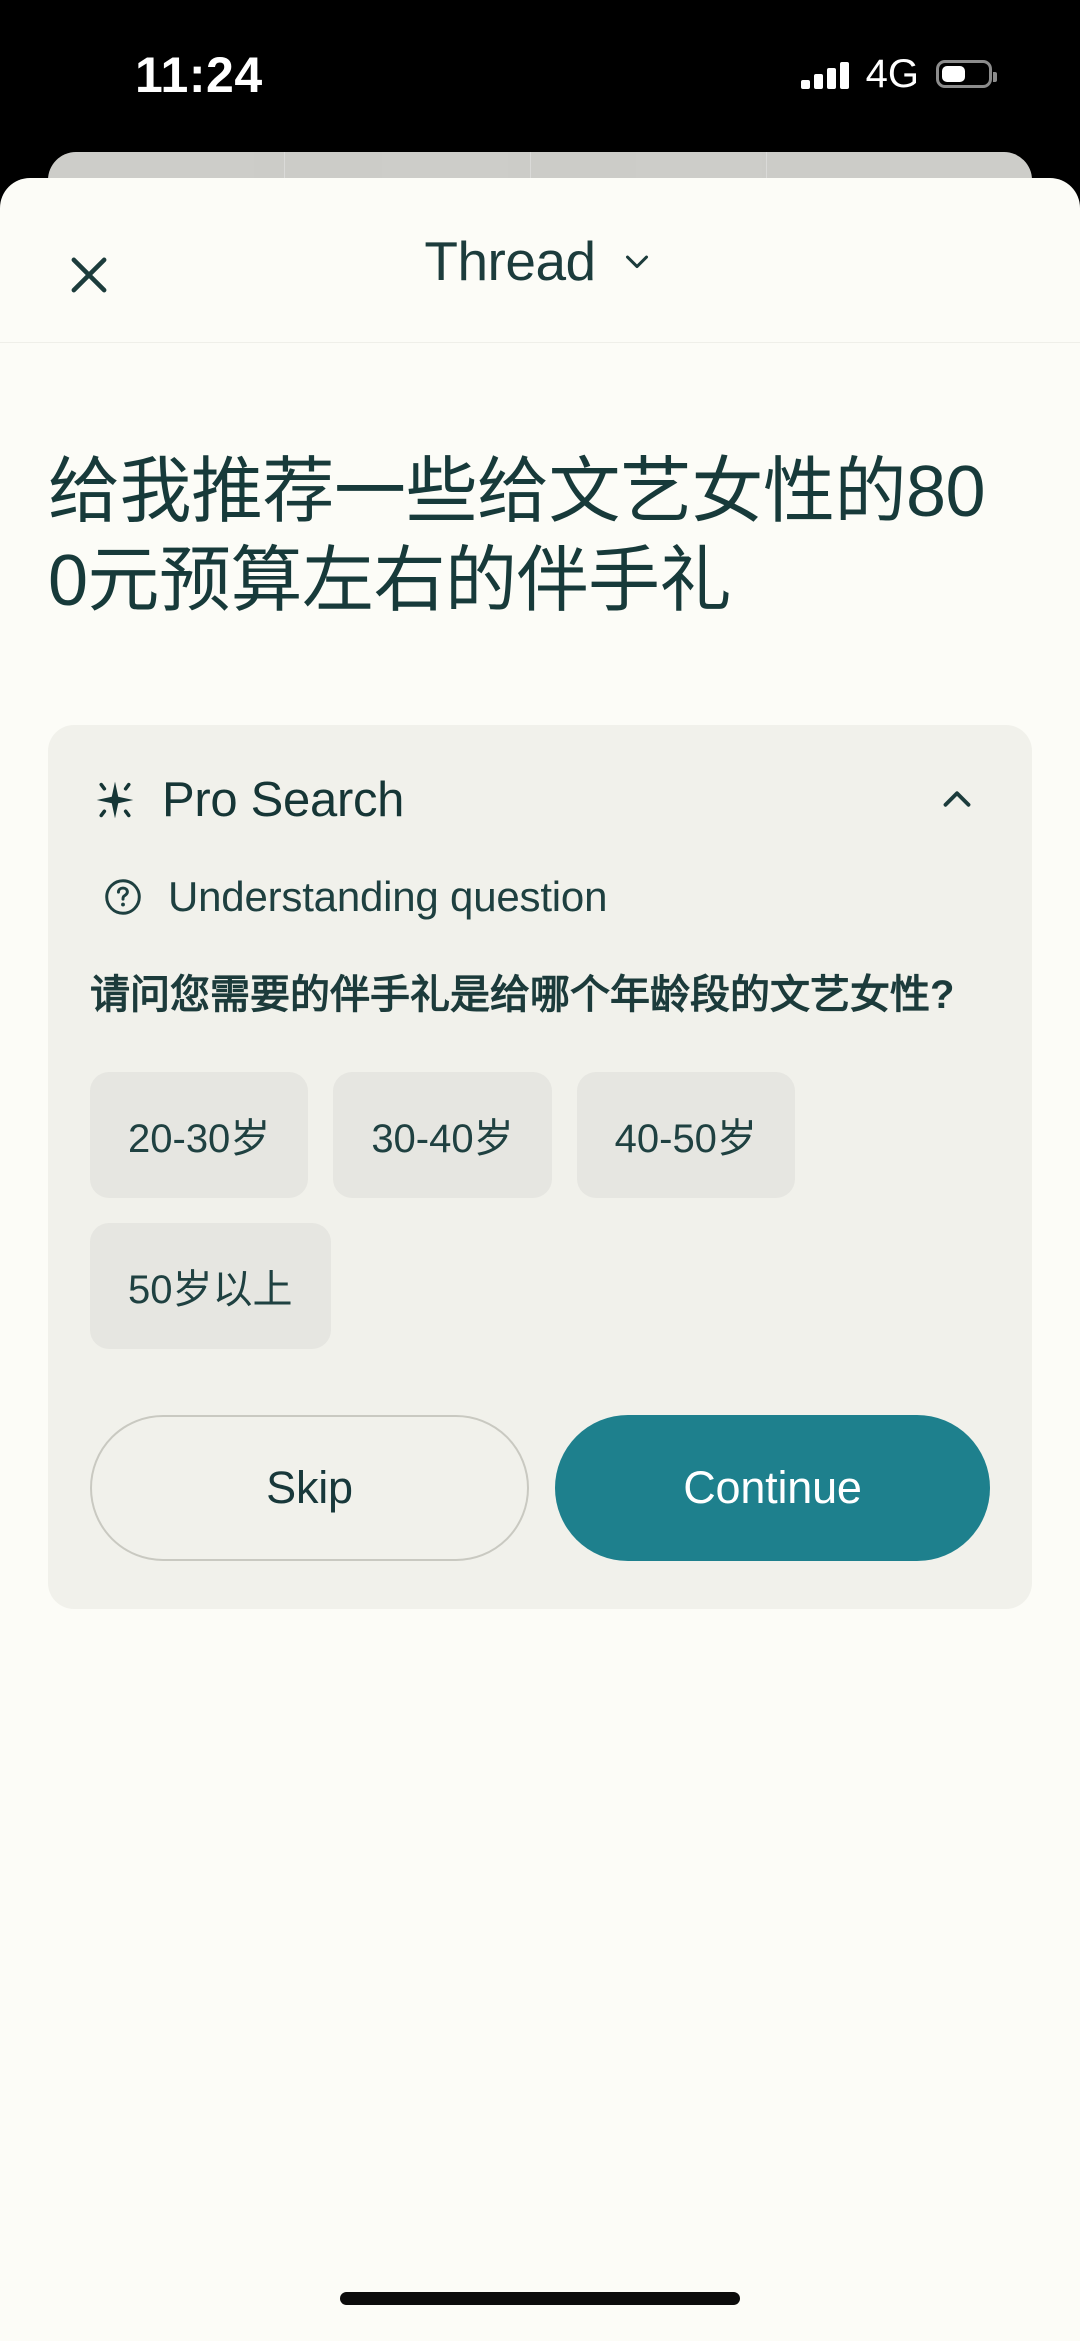 The height and width of the screenshot is (2341, 1080). I want to click on option-chip: 40-50岁, so click(685, 1134).